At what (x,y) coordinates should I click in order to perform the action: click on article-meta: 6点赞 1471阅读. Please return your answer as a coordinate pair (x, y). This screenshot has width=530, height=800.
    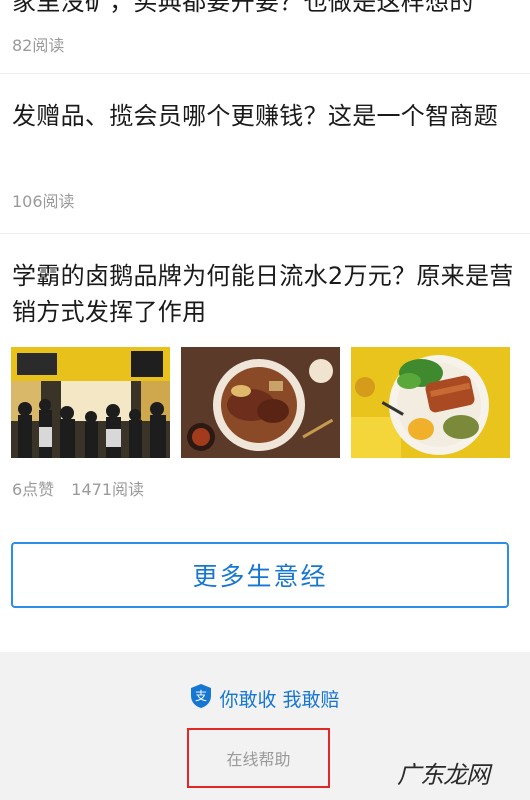
    Looking at the image, I should click on (78, 488).